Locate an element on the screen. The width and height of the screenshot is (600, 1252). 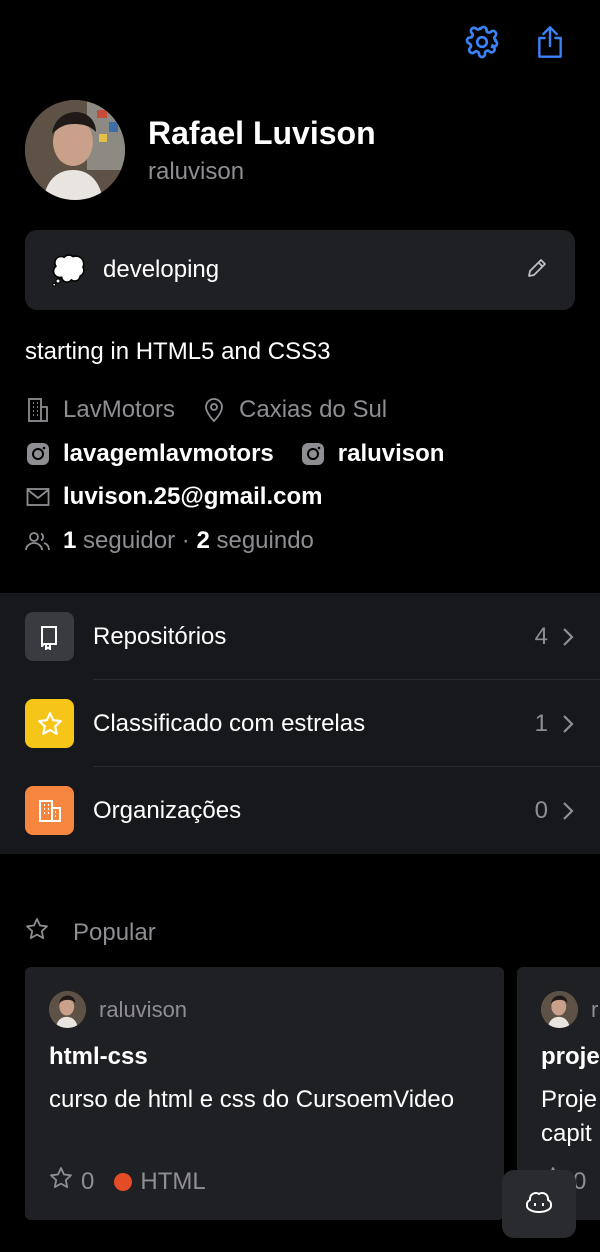
profile-full-name: Rafael Luvison is located at coordinates (262, 132).